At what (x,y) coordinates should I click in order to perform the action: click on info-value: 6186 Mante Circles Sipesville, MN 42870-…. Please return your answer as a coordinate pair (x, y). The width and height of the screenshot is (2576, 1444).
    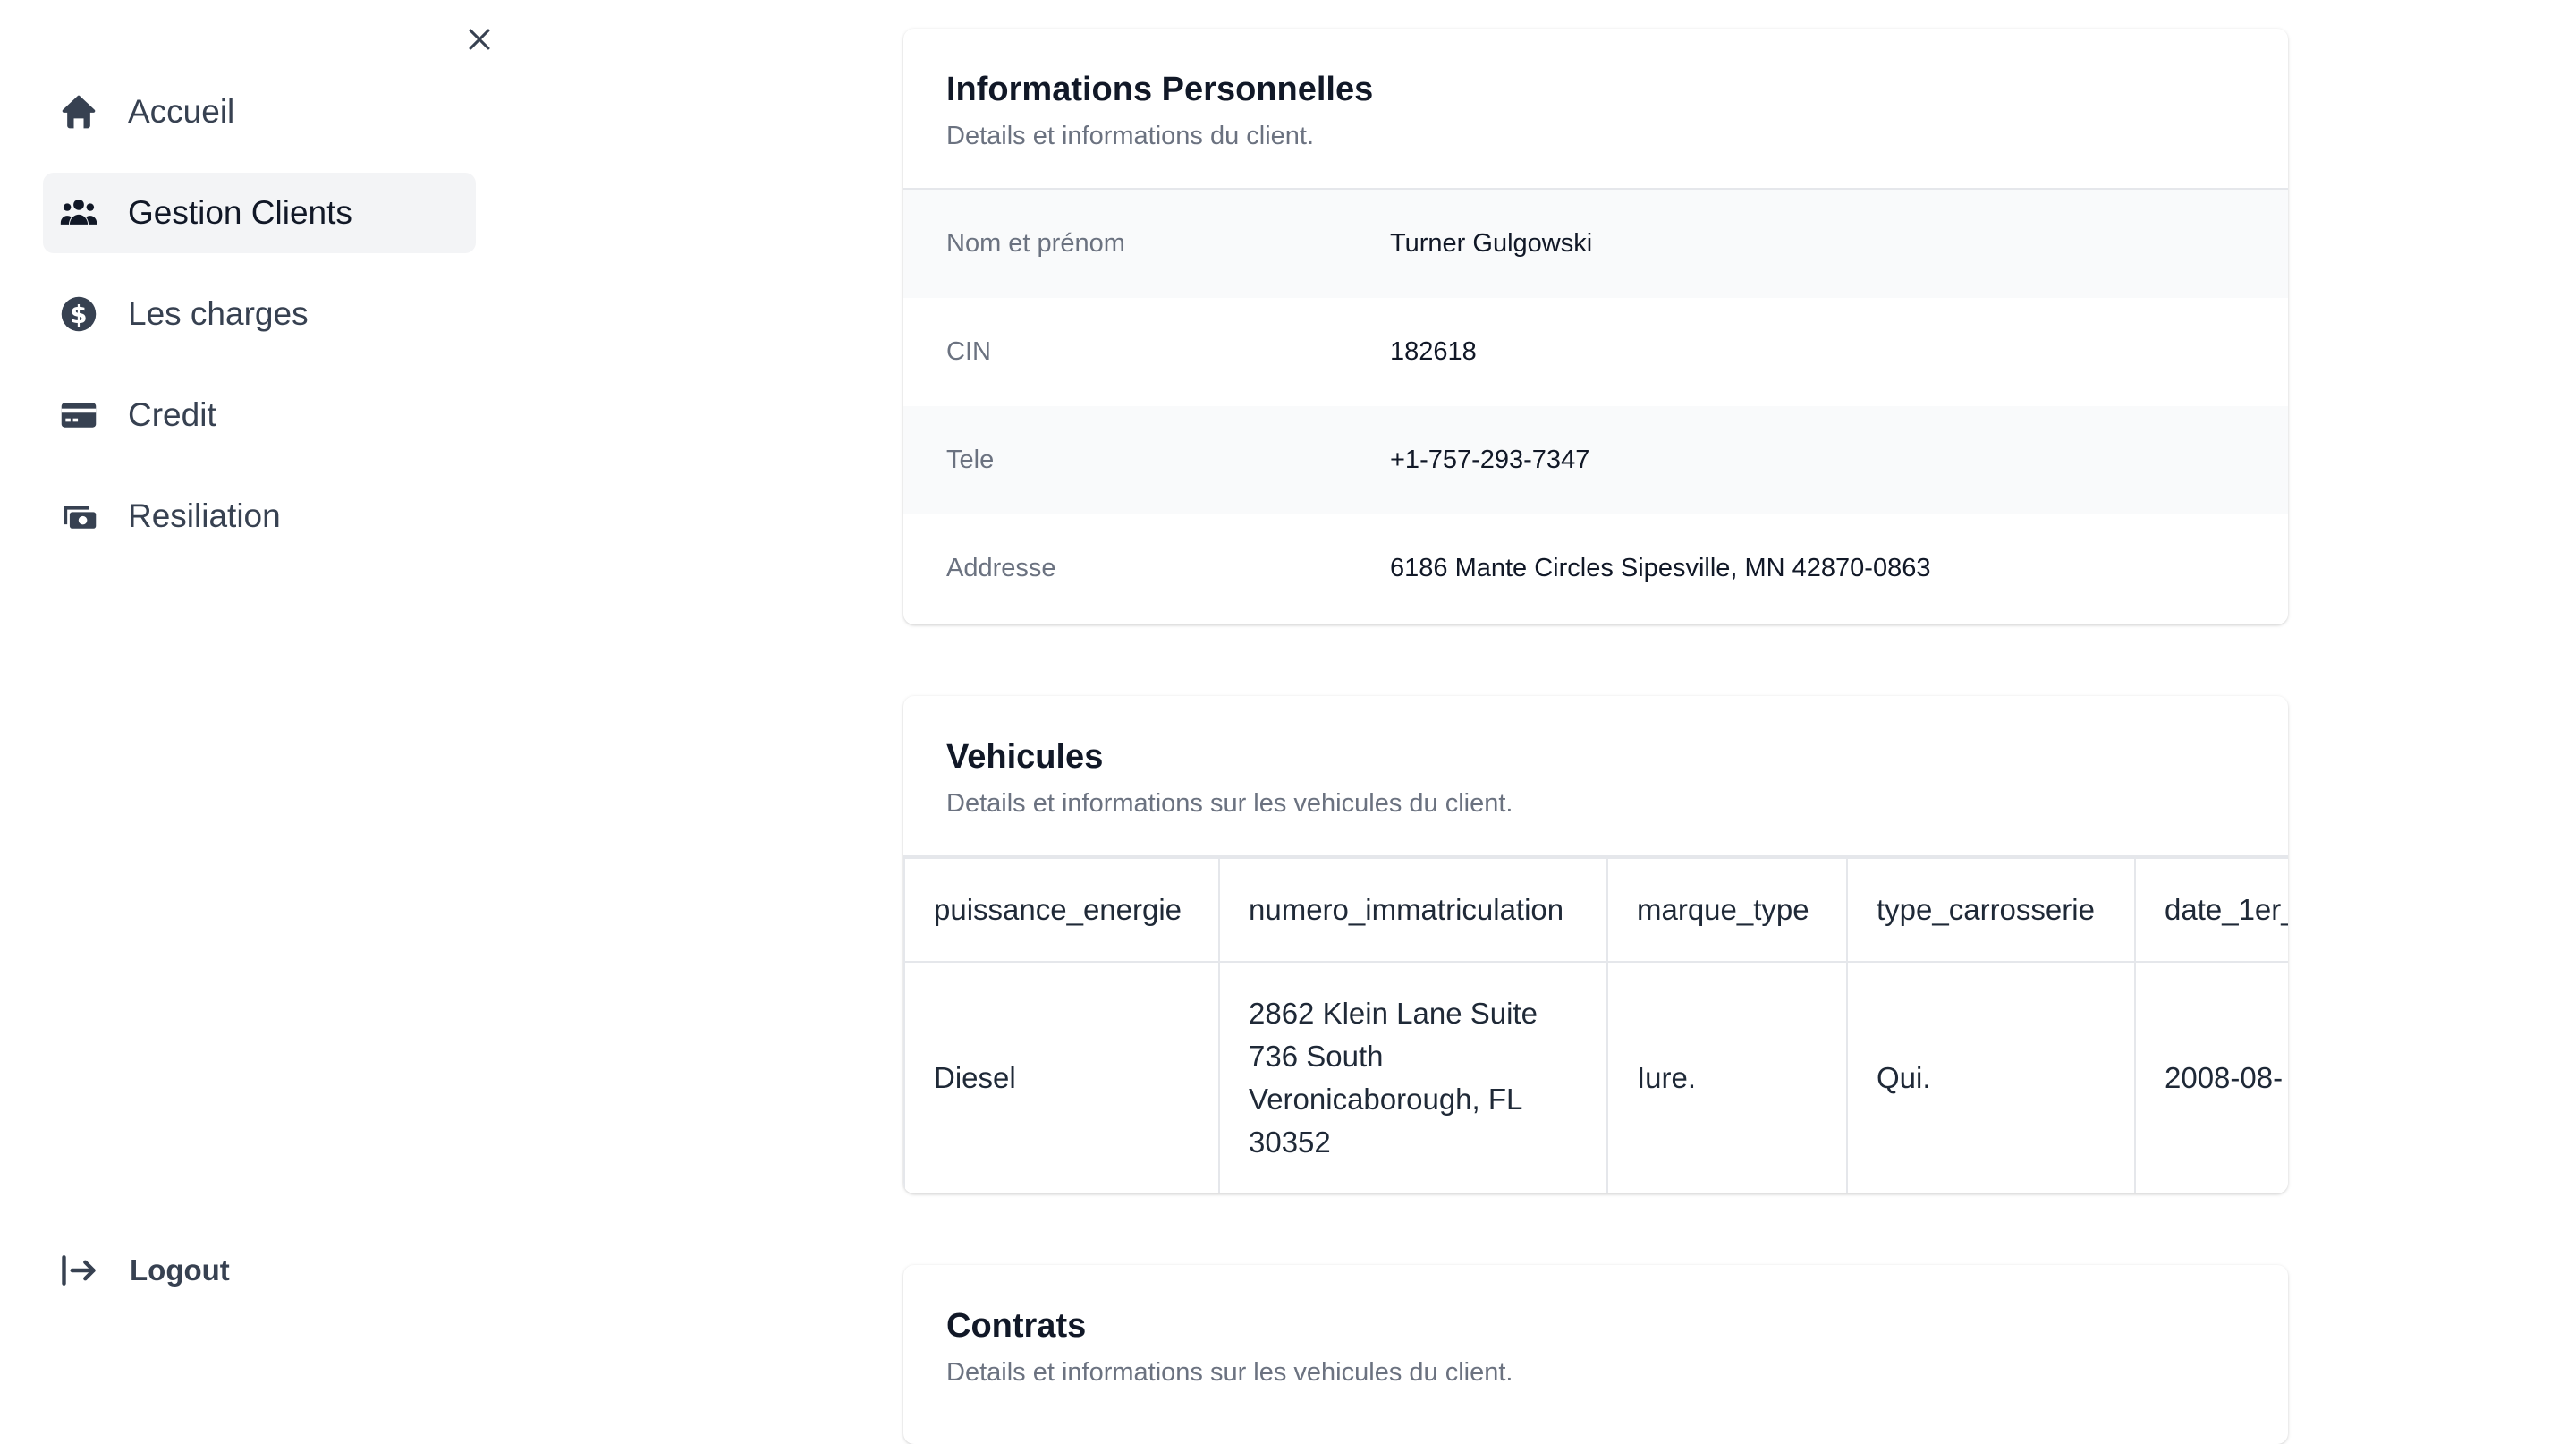
    Looking at the image, I should click on (1660, 568).